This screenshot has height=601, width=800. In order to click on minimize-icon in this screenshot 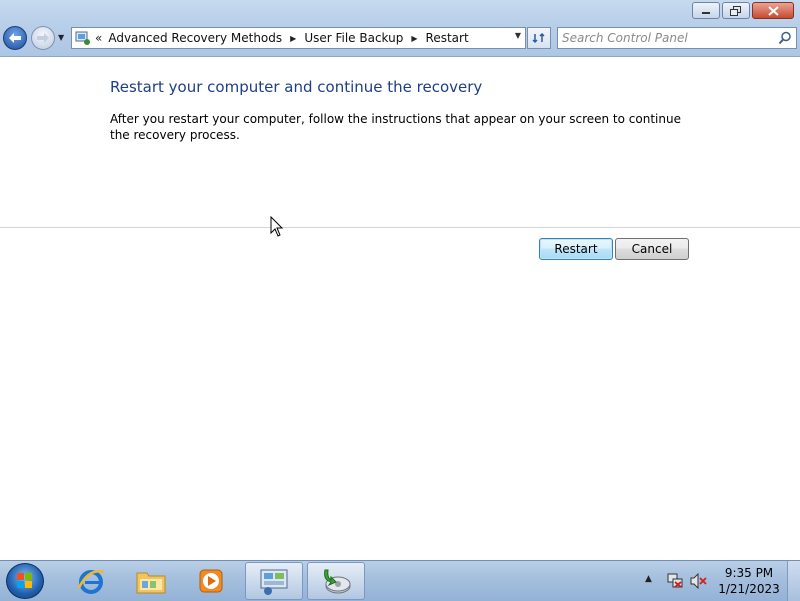, I will do `click(706, 12)`.